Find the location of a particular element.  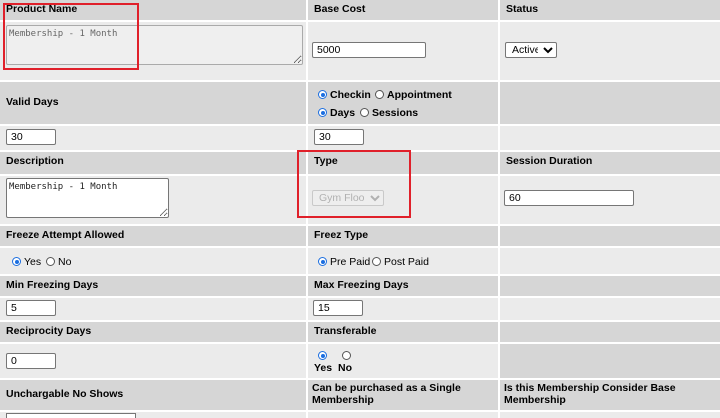

reciprocity-header: Reciprocity Days is located at coordinates (153, 332).